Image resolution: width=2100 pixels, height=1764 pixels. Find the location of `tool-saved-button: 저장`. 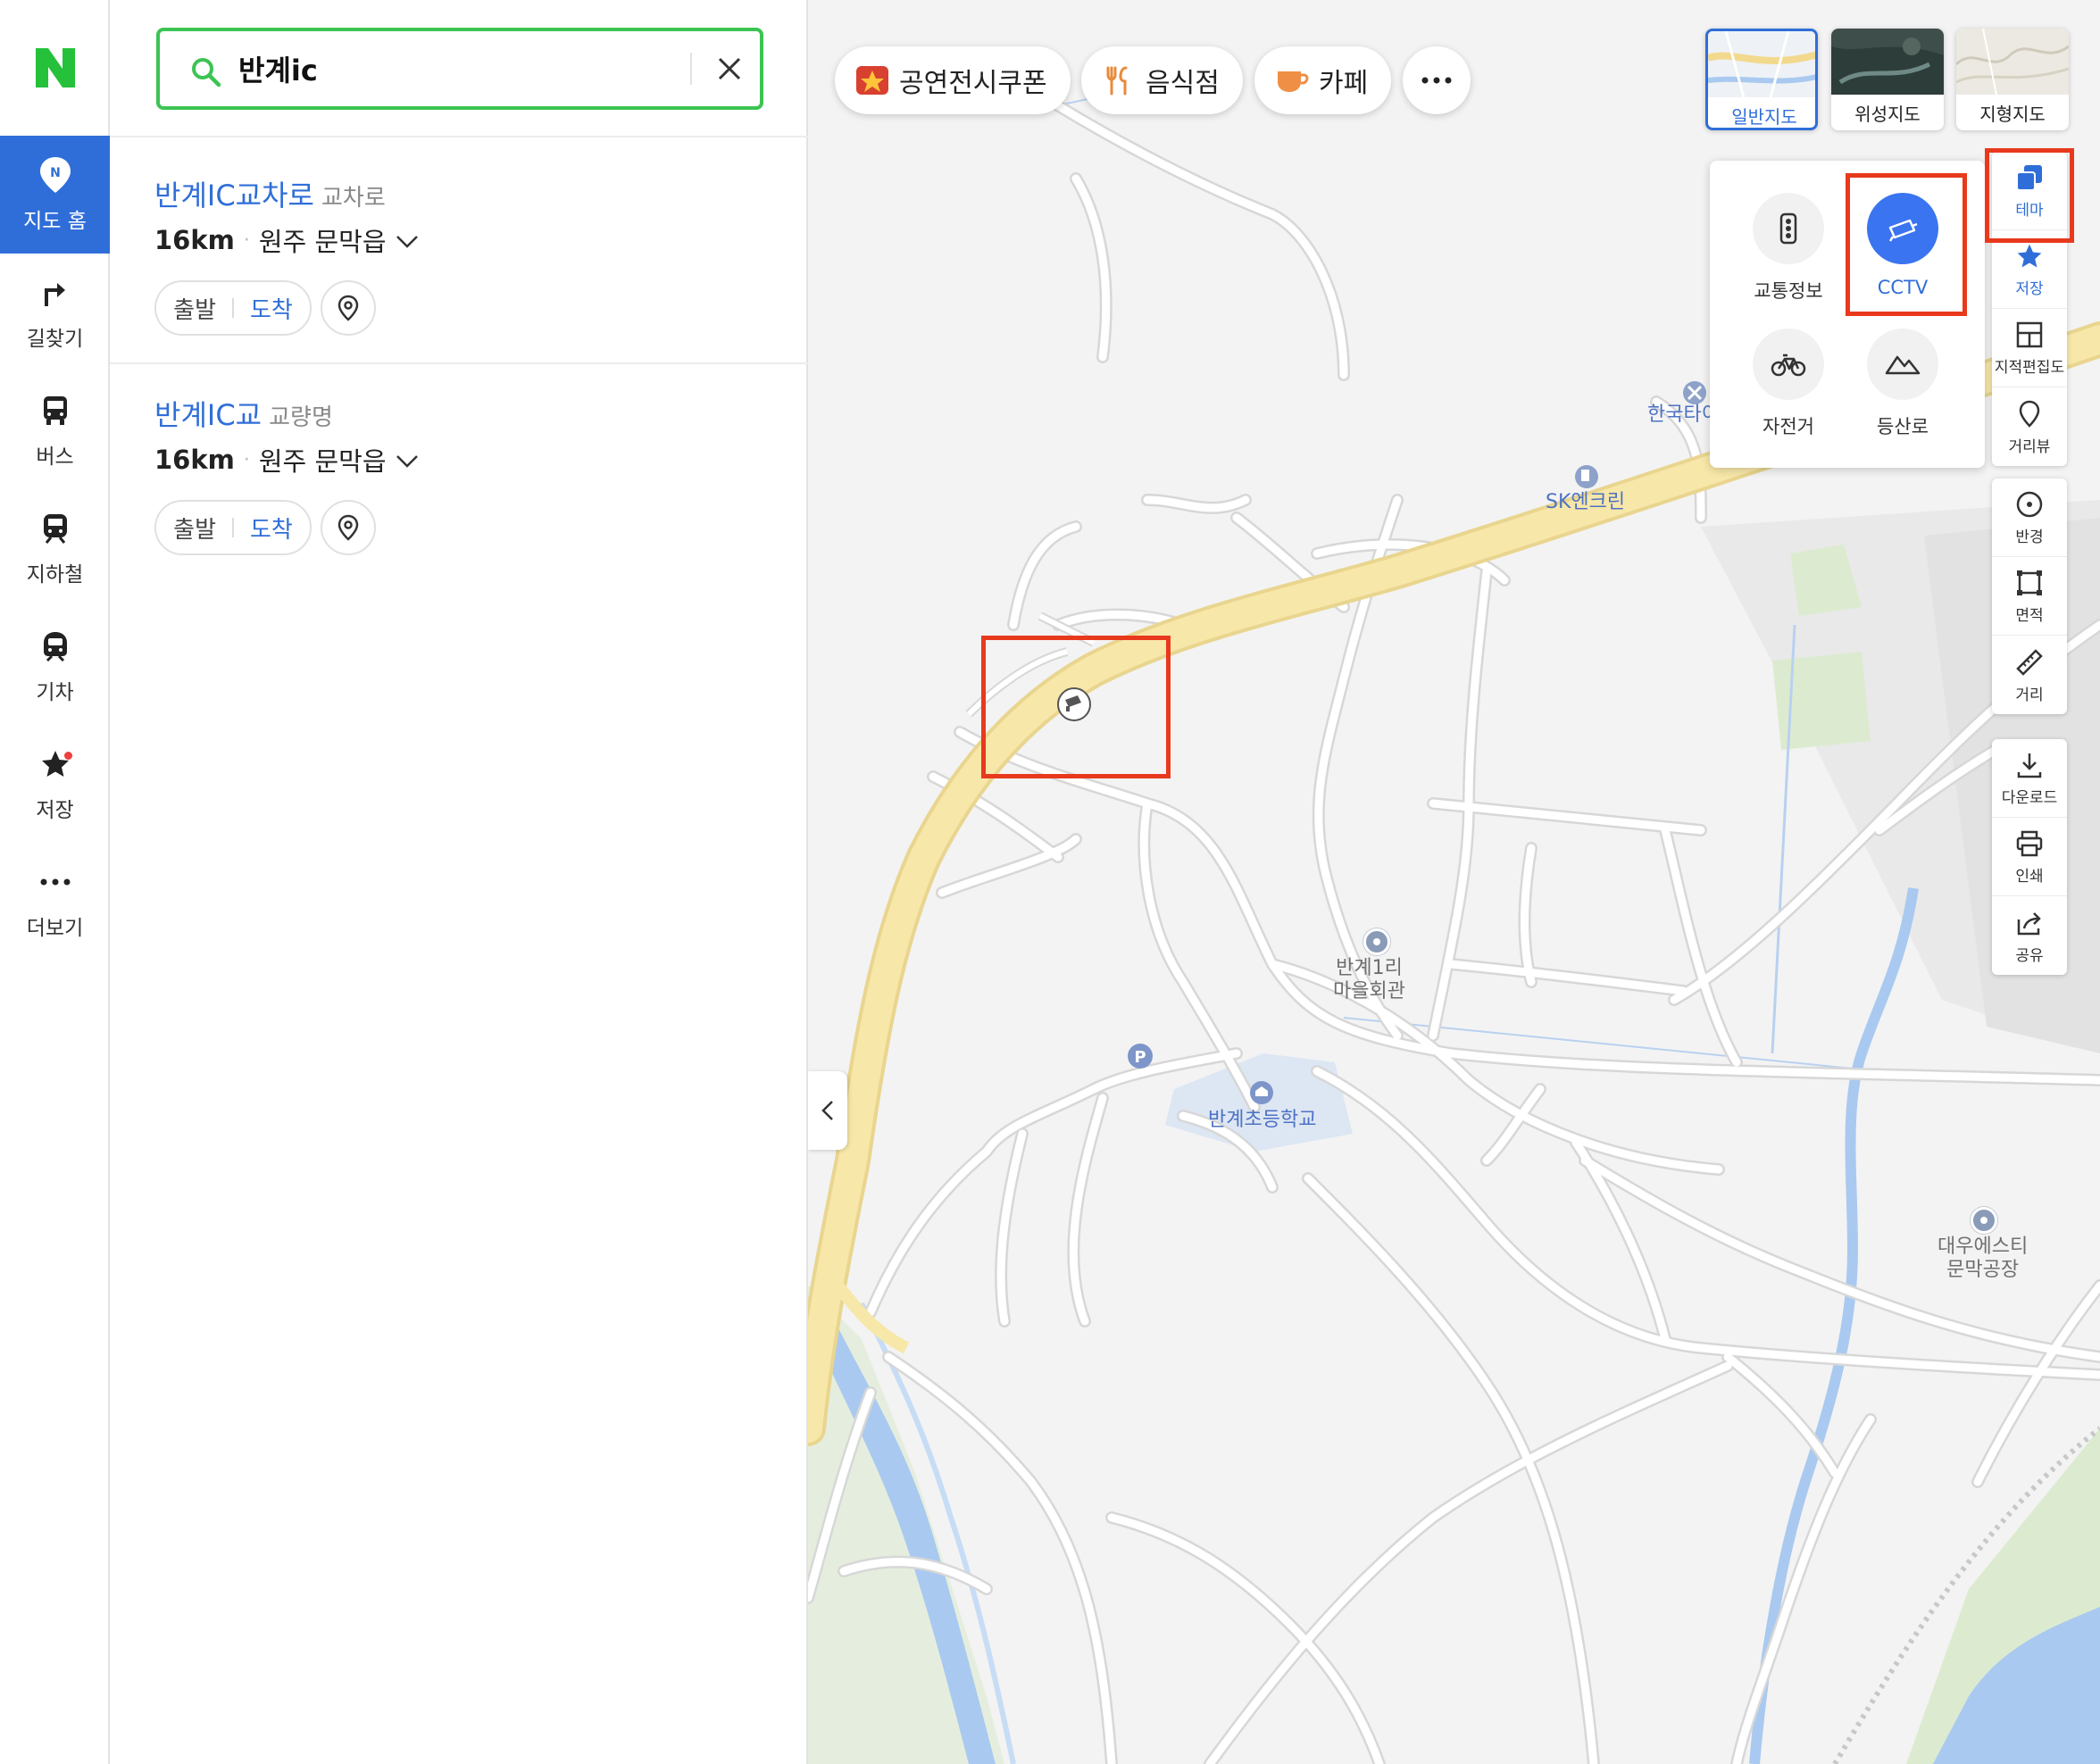

tool-saved-button: 저장 is located at coordinates (2030, 269).